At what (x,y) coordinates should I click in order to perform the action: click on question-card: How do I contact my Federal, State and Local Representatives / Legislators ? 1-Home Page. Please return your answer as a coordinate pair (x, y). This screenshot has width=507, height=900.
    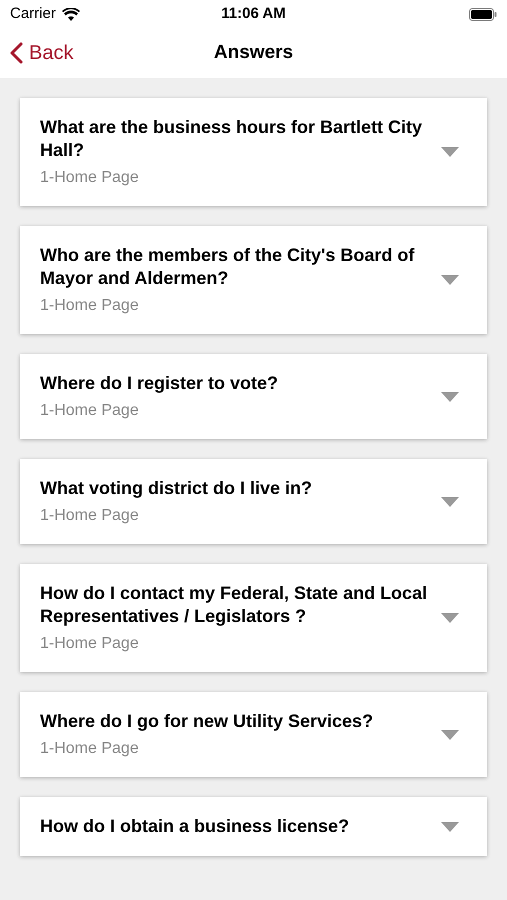
    Looking at the image, I should click on (253, 618).